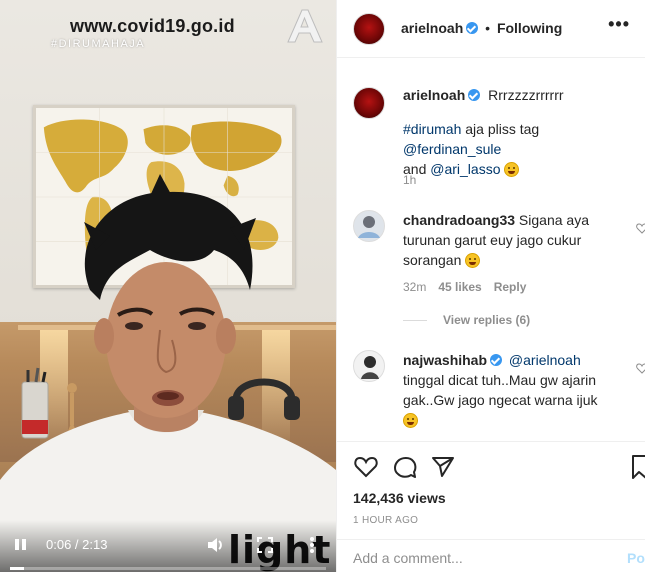 Image resolution: width=645 pixels, height=572 pixels. Describe the element at coordinates (500, 400) in the screenshot. I see `comment-line: gak..Gw jago ngecat warna ijuk` at that location.